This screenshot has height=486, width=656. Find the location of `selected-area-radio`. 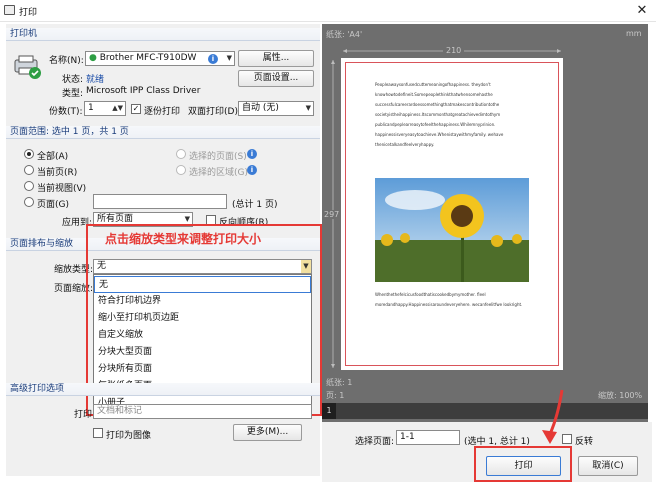

selected-area-radio is located at coordinates (181, 170).